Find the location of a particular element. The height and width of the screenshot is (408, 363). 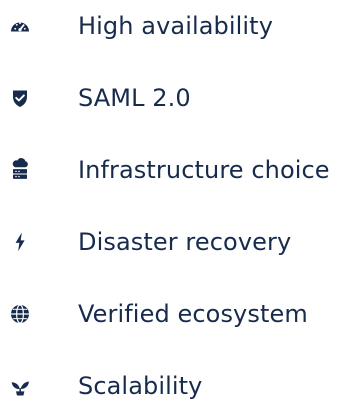

feature-label: SAML 2.0 is located at coordinates (134, 98).